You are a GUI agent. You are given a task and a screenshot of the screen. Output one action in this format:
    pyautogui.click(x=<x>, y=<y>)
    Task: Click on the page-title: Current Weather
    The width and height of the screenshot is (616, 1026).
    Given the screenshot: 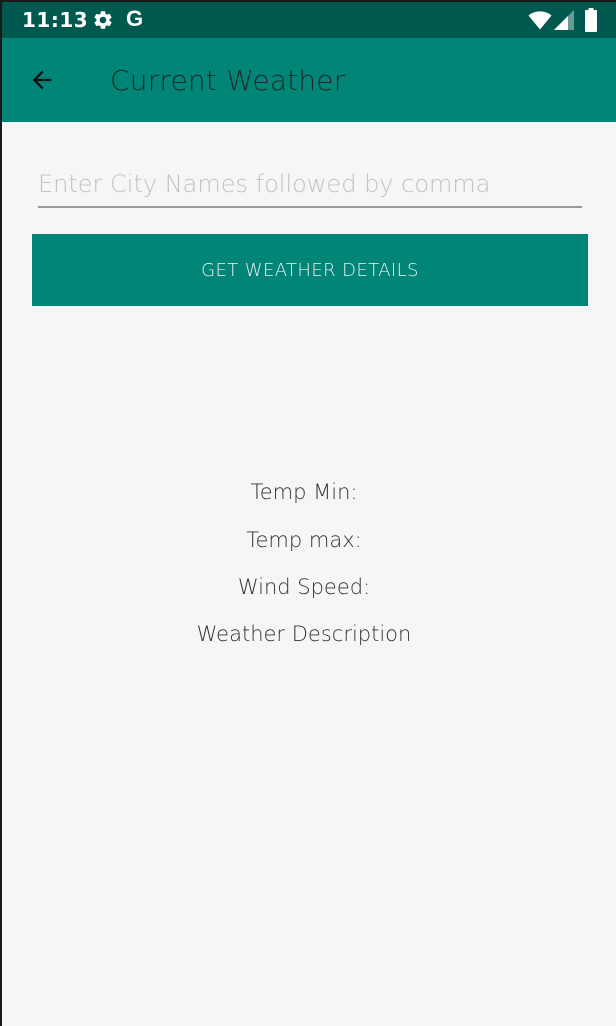 What is the action you would take?
    pyautogui.click(x=228, y=80)
    